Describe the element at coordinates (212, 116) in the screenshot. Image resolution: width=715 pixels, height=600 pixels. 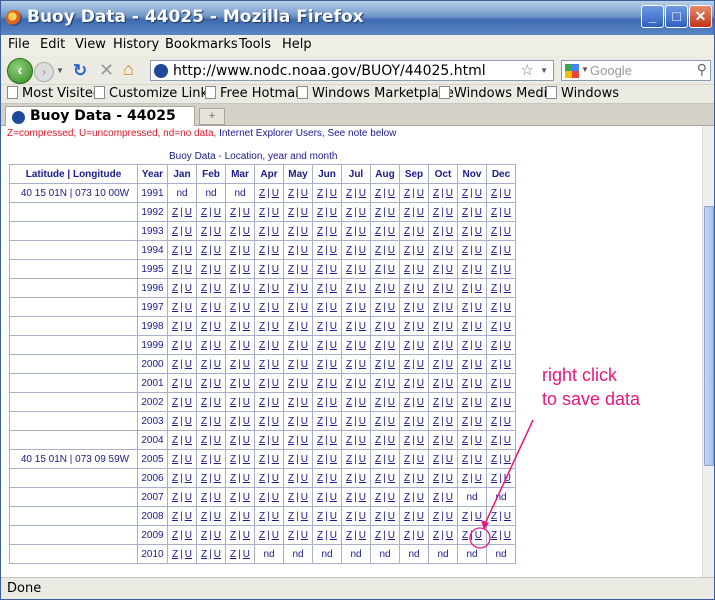
I see `new-tab-button: +` at that location.